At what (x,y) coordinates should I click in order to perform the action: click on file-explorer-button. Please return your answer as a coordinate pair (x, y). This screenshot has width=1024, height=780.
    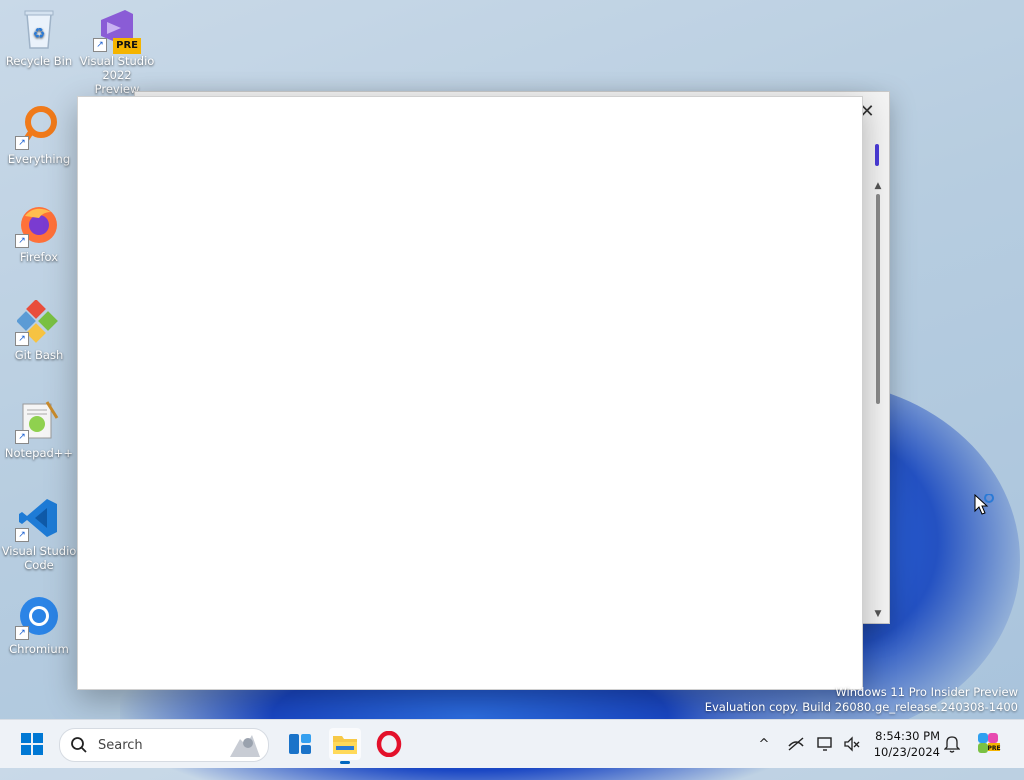
    Looking at the image, I should click on (345, 746).